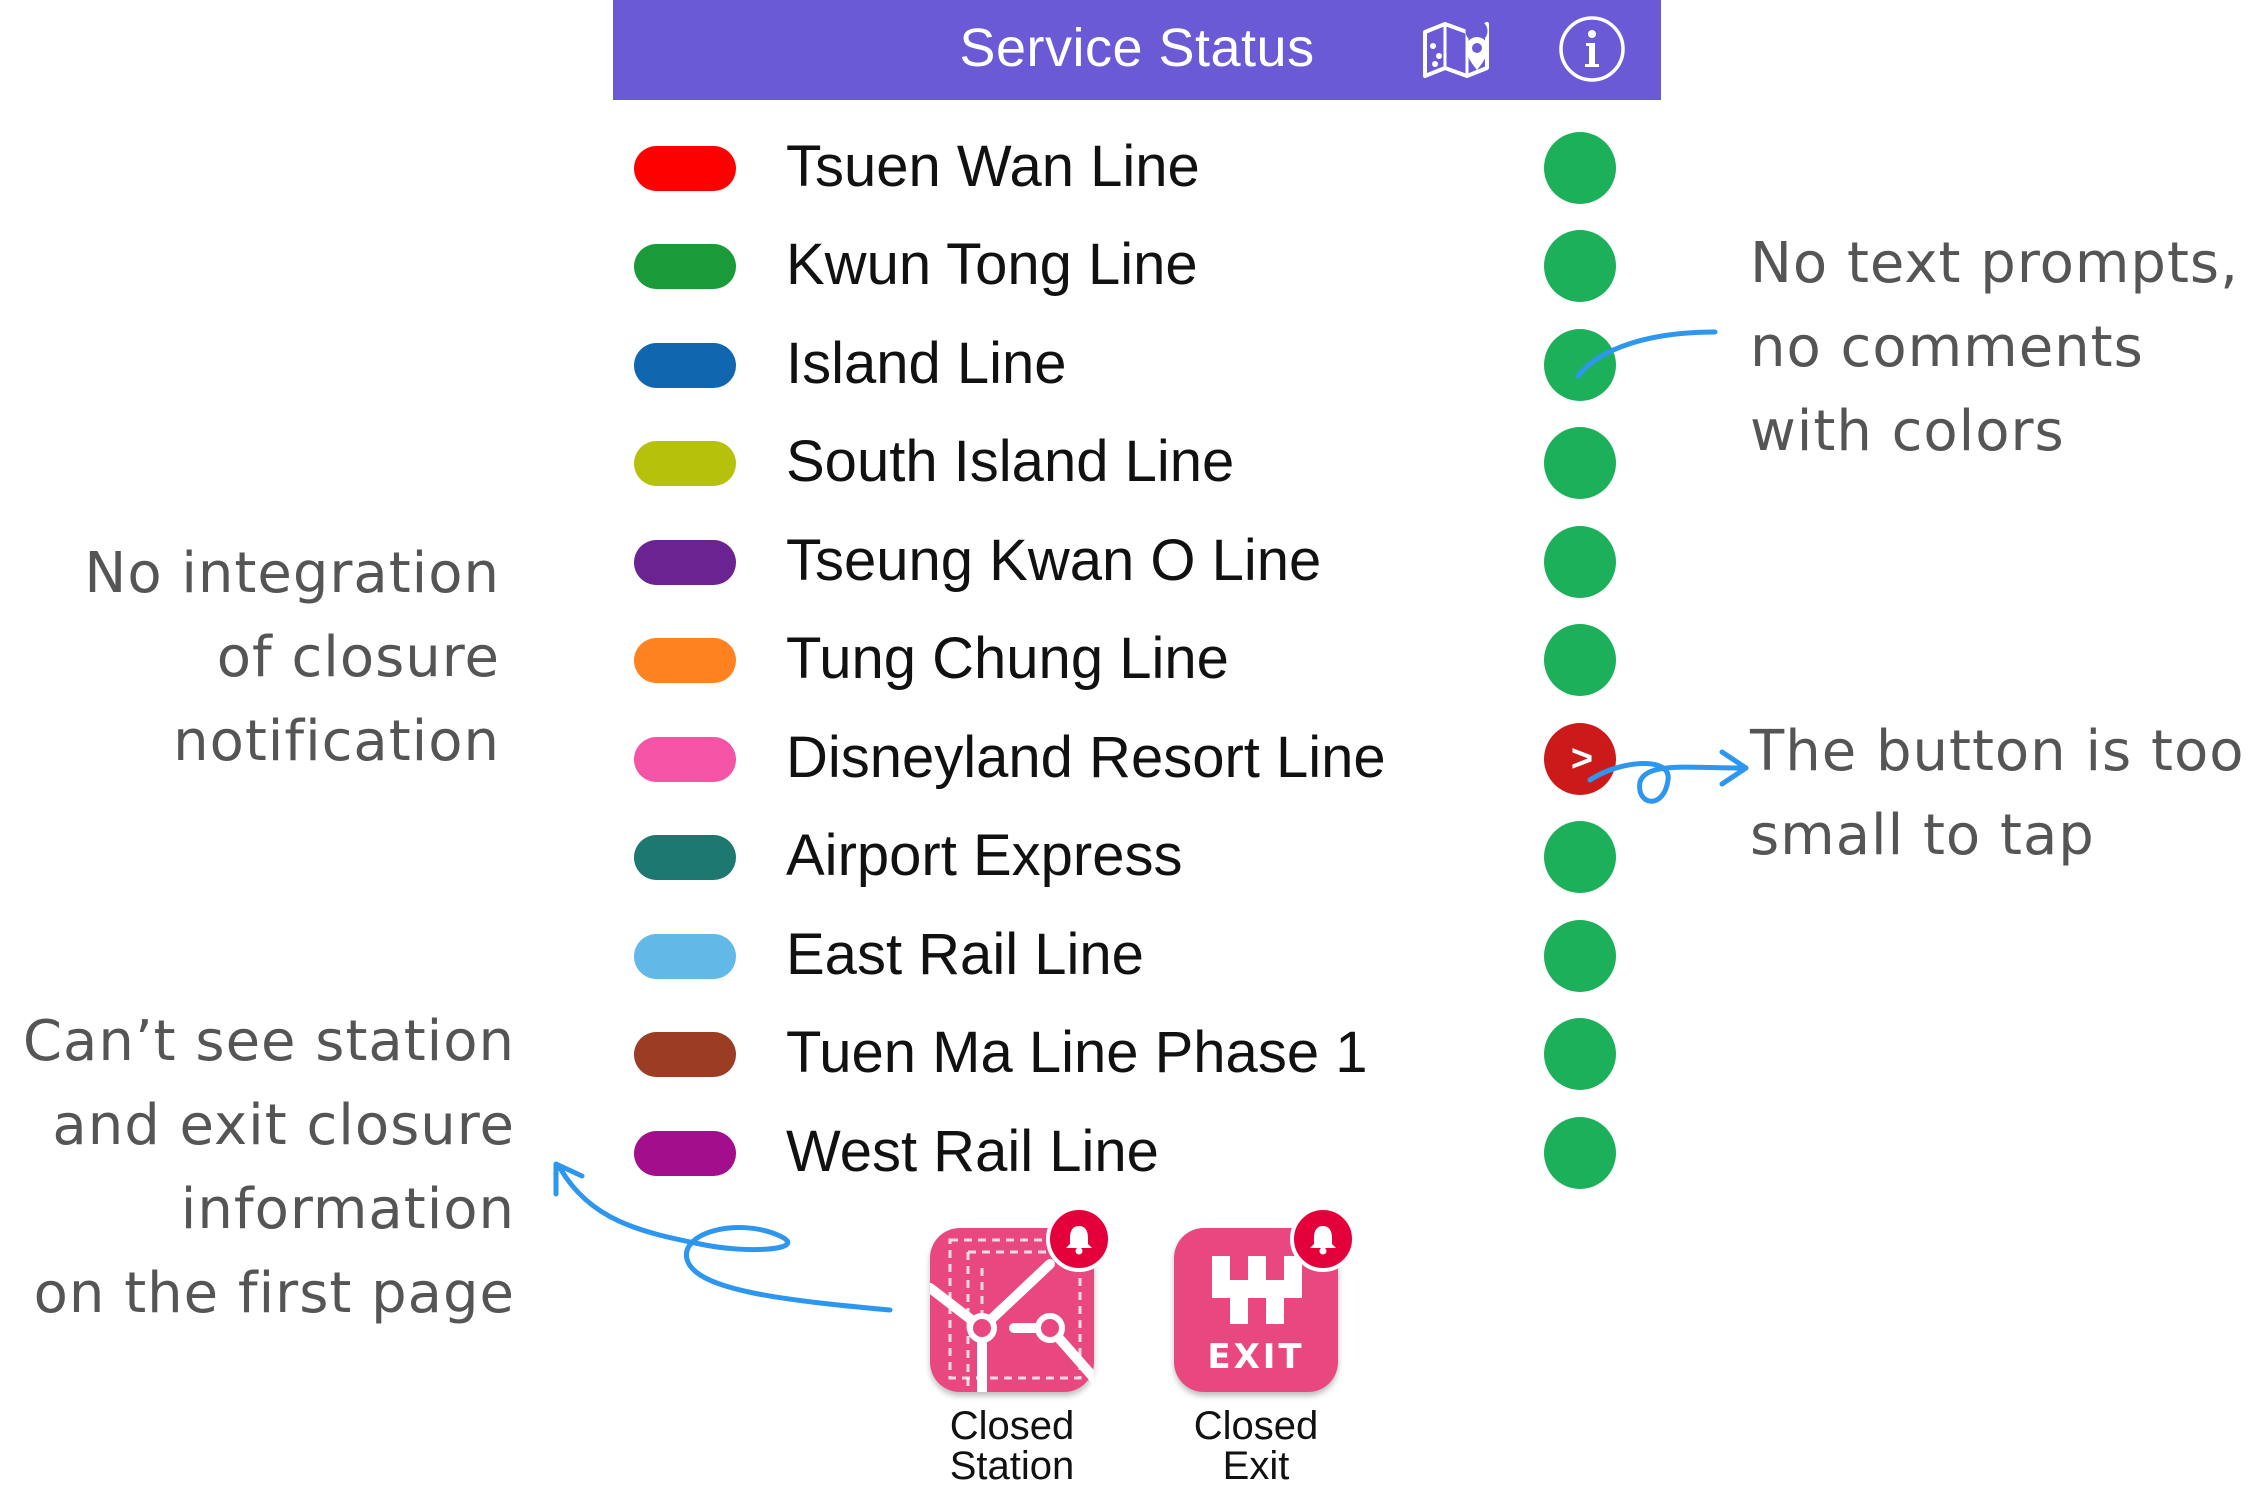 The image size is (2260, 1509). Describe the element at coordinates (1646, 354) in the screenshot. I see `arrow-to-island-status` at that location.